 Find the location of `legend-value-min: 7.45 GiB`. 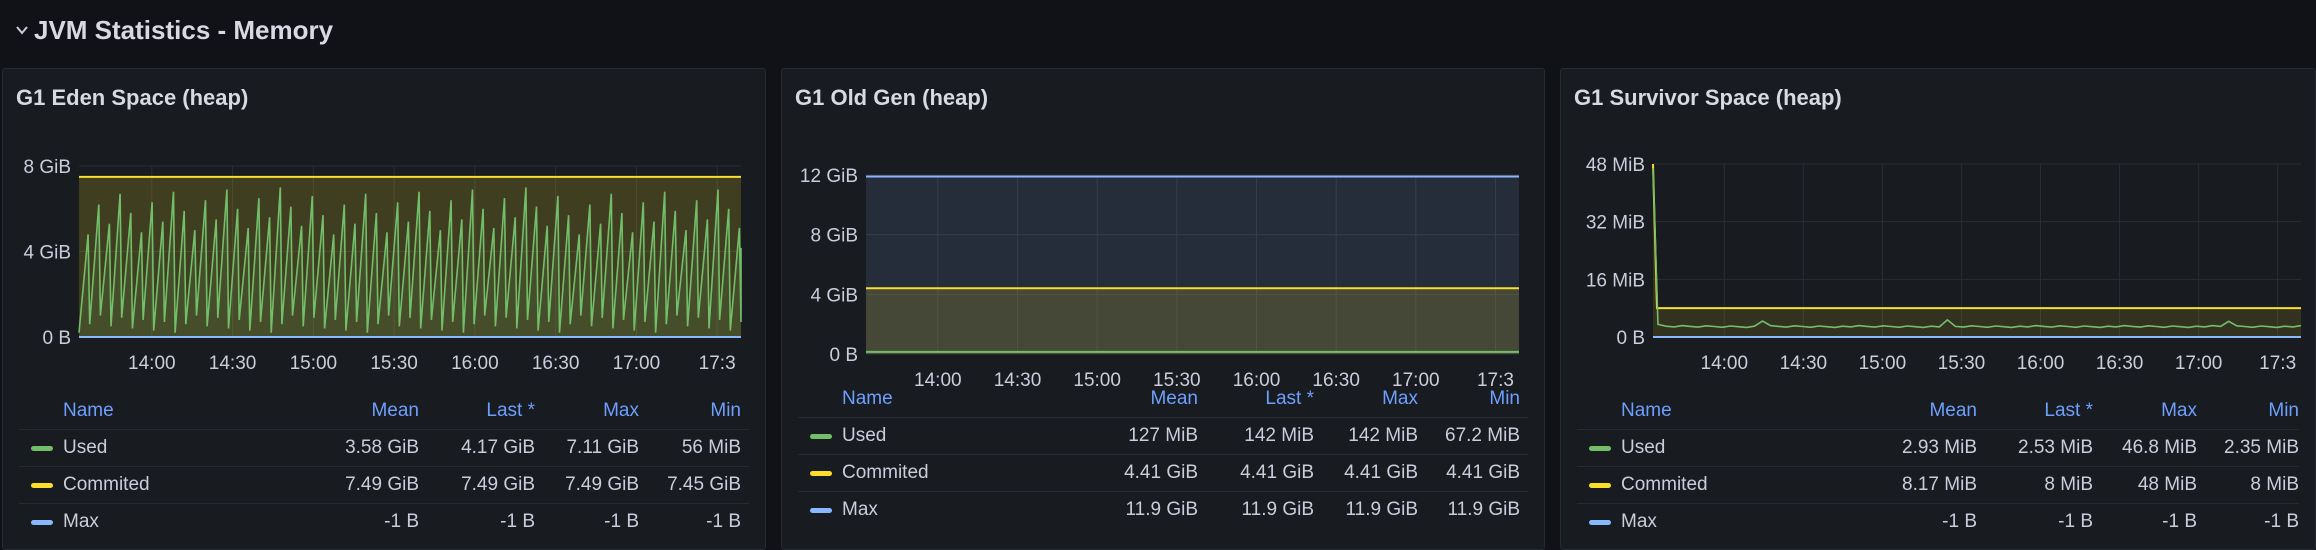

legend-value-min: 7.45 GiB is located at coordinates (704, 484).